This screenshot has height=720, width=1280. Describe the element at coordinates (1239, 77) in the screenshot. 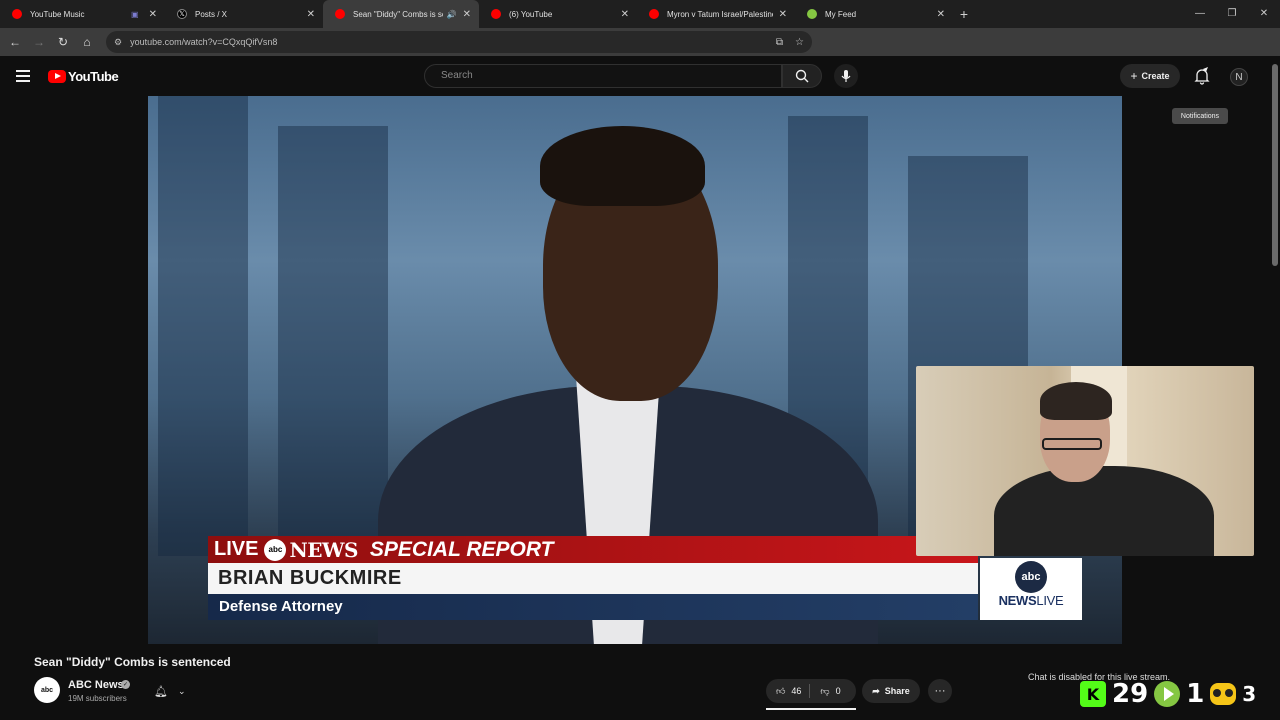

I see `account-avatar: N` at that location.